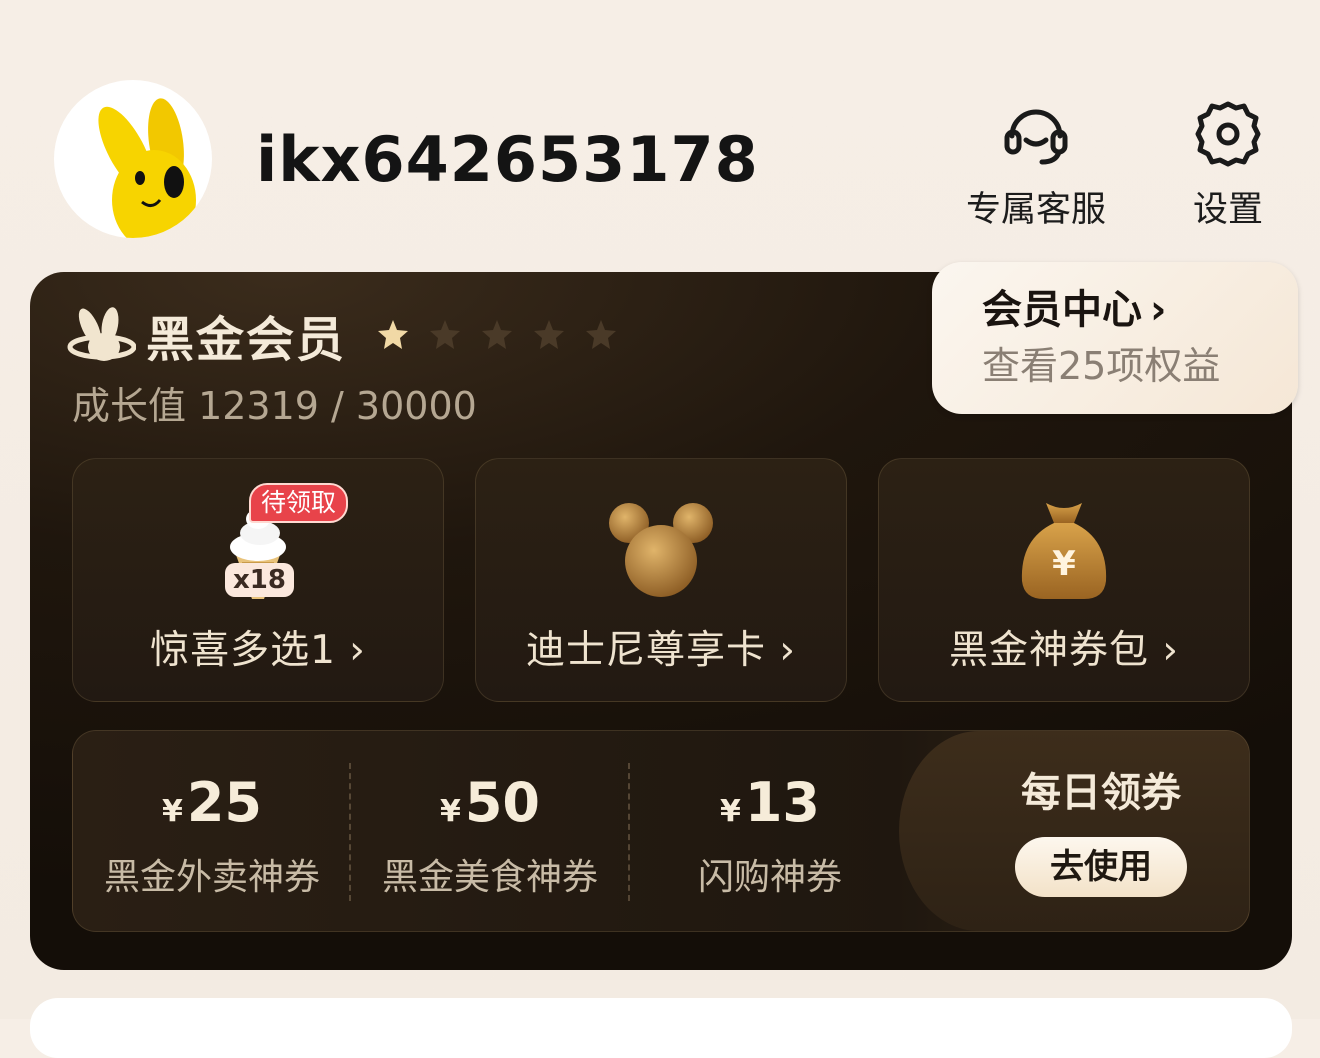  What do you see at coordinates (1064, 650) in the screenshot?
I see `benefit-label: 黑金神券包 ›` at bounding box center [1064, 650].